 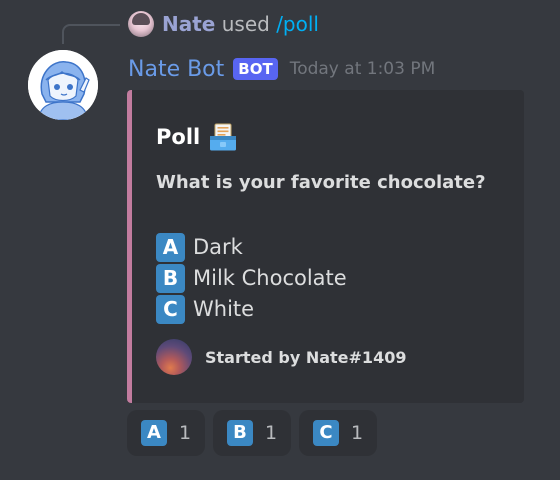 What do you see at coordinates (321, 182) in the screenshot?
I see `poll-question: What is your favorite chocolate?` at bounding box center [321, 182].